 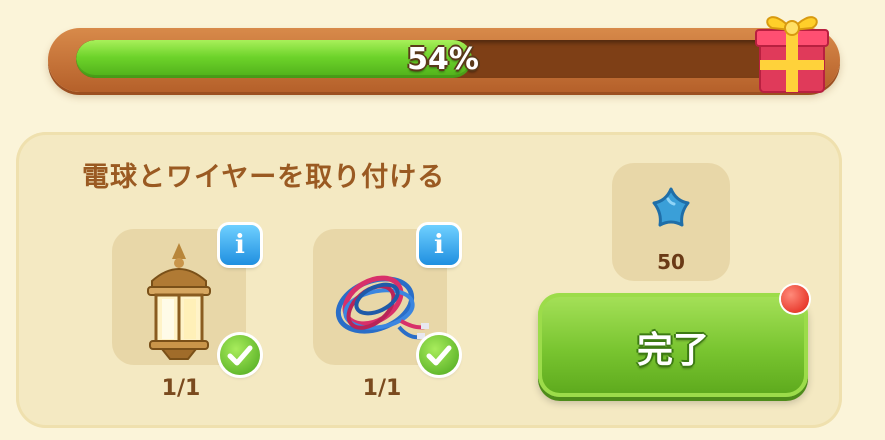 What do you see at coordinates (264, 177) in the screenshot?
I see `task-title: 電球とワイヤーを取り付ける` at bounding box center [264, 177].